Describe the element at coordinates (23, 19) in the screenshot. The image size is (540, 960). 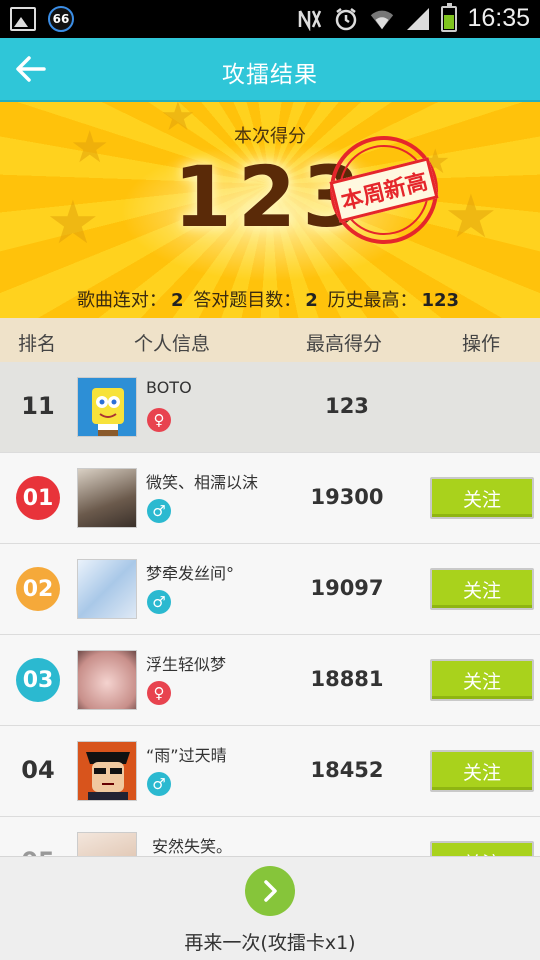
I see `image-icon` at that location.